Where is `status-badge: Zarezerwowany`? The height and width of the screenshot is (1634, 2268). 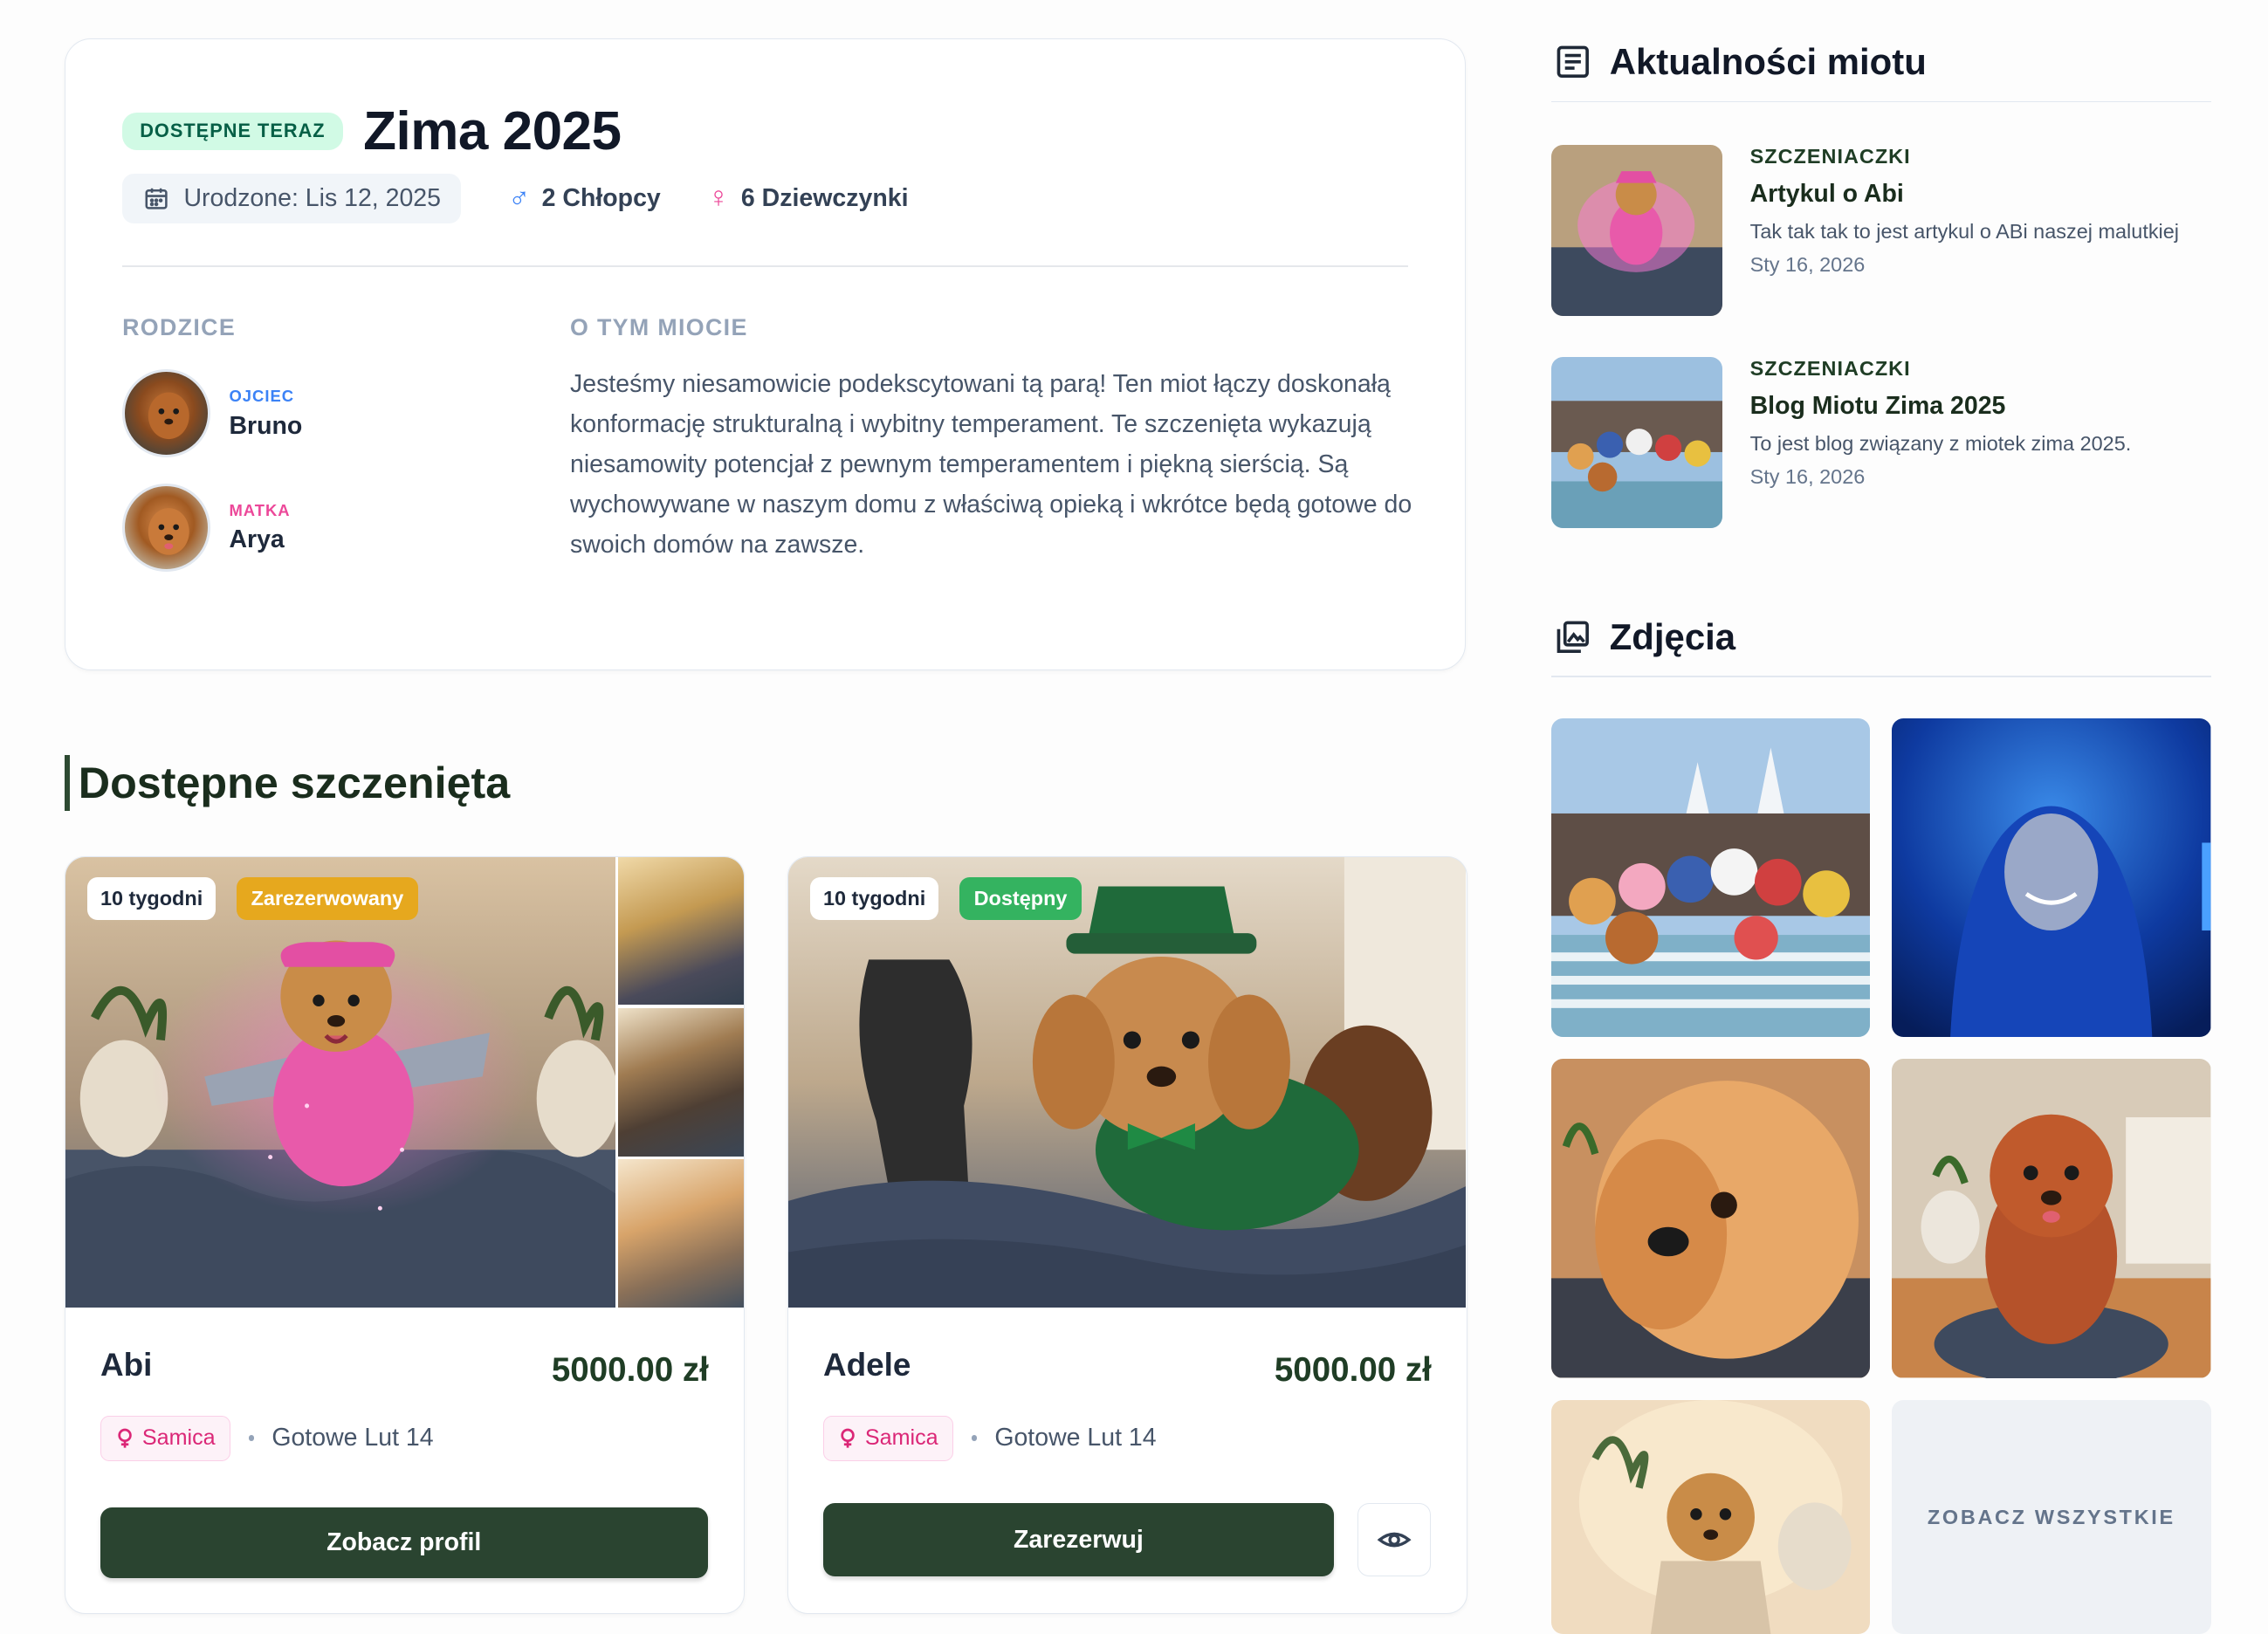
status-badge: Zarezerwowany is located at coordinates (327, 898).